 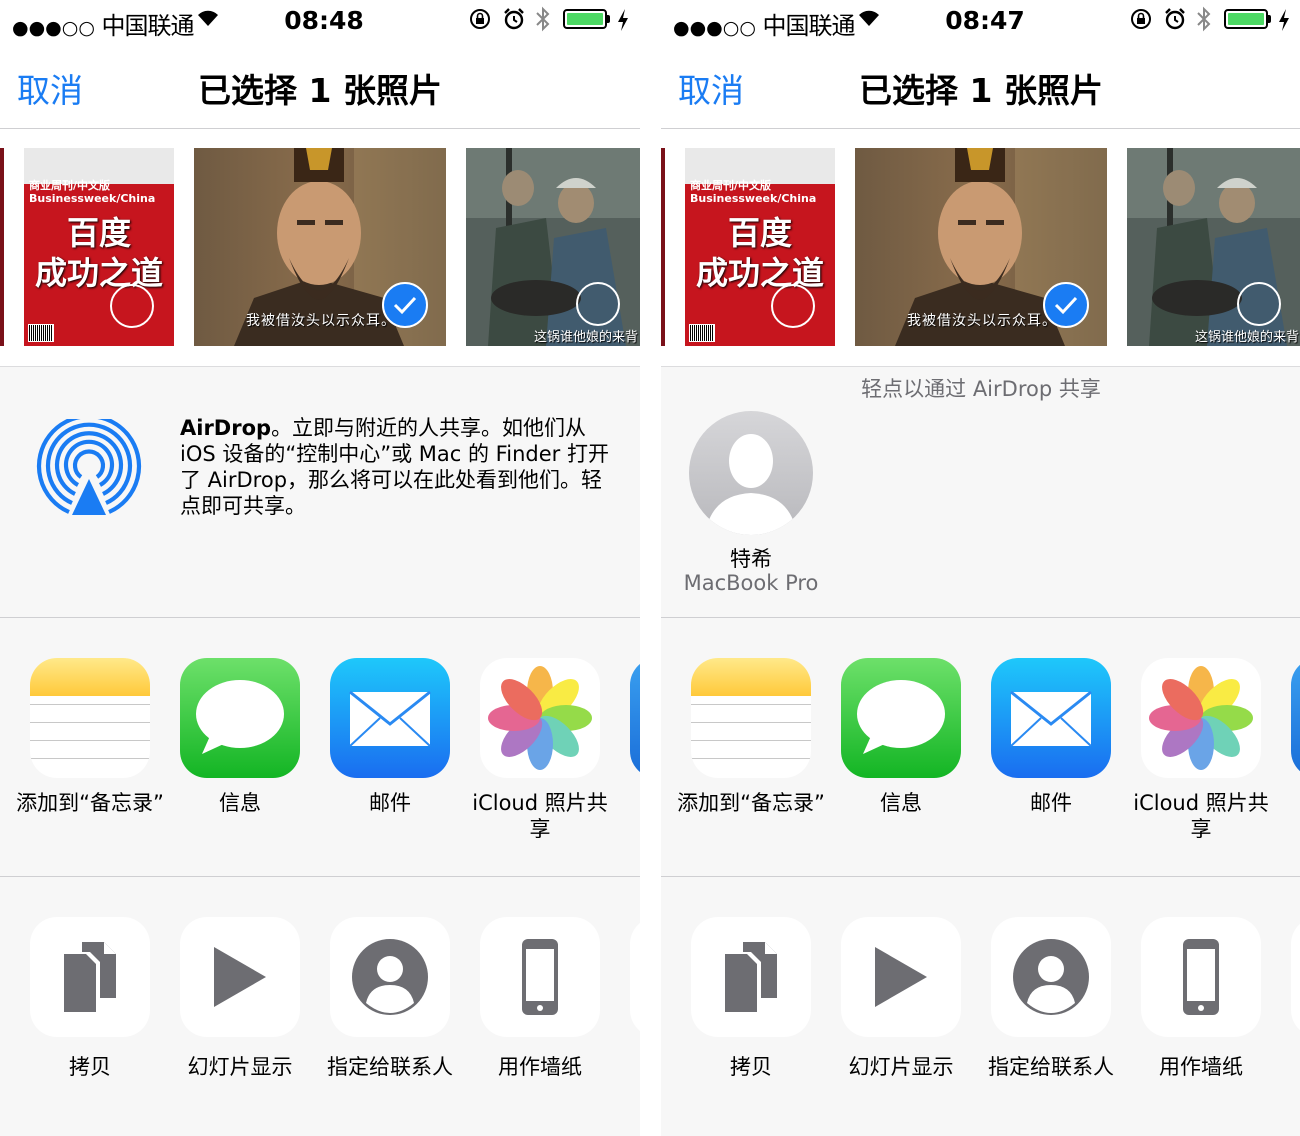 What do you see at coordinates (751, 559) in the screenshot?
I see `device-owner: 特希` at bounding box center [751, 559].